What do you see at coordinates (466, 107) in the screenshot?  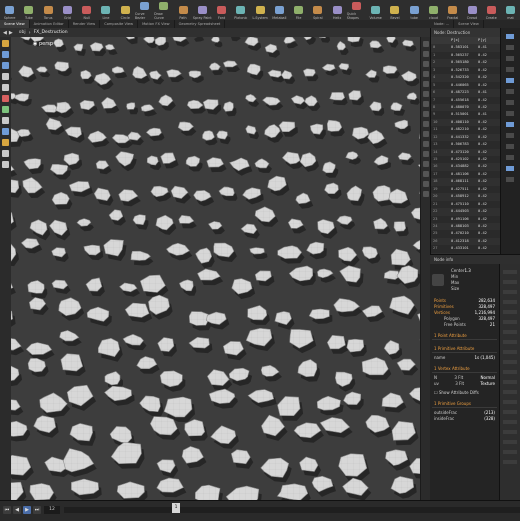 I see `table-row: 80.4800700.42` at bounding box center [466, 107].